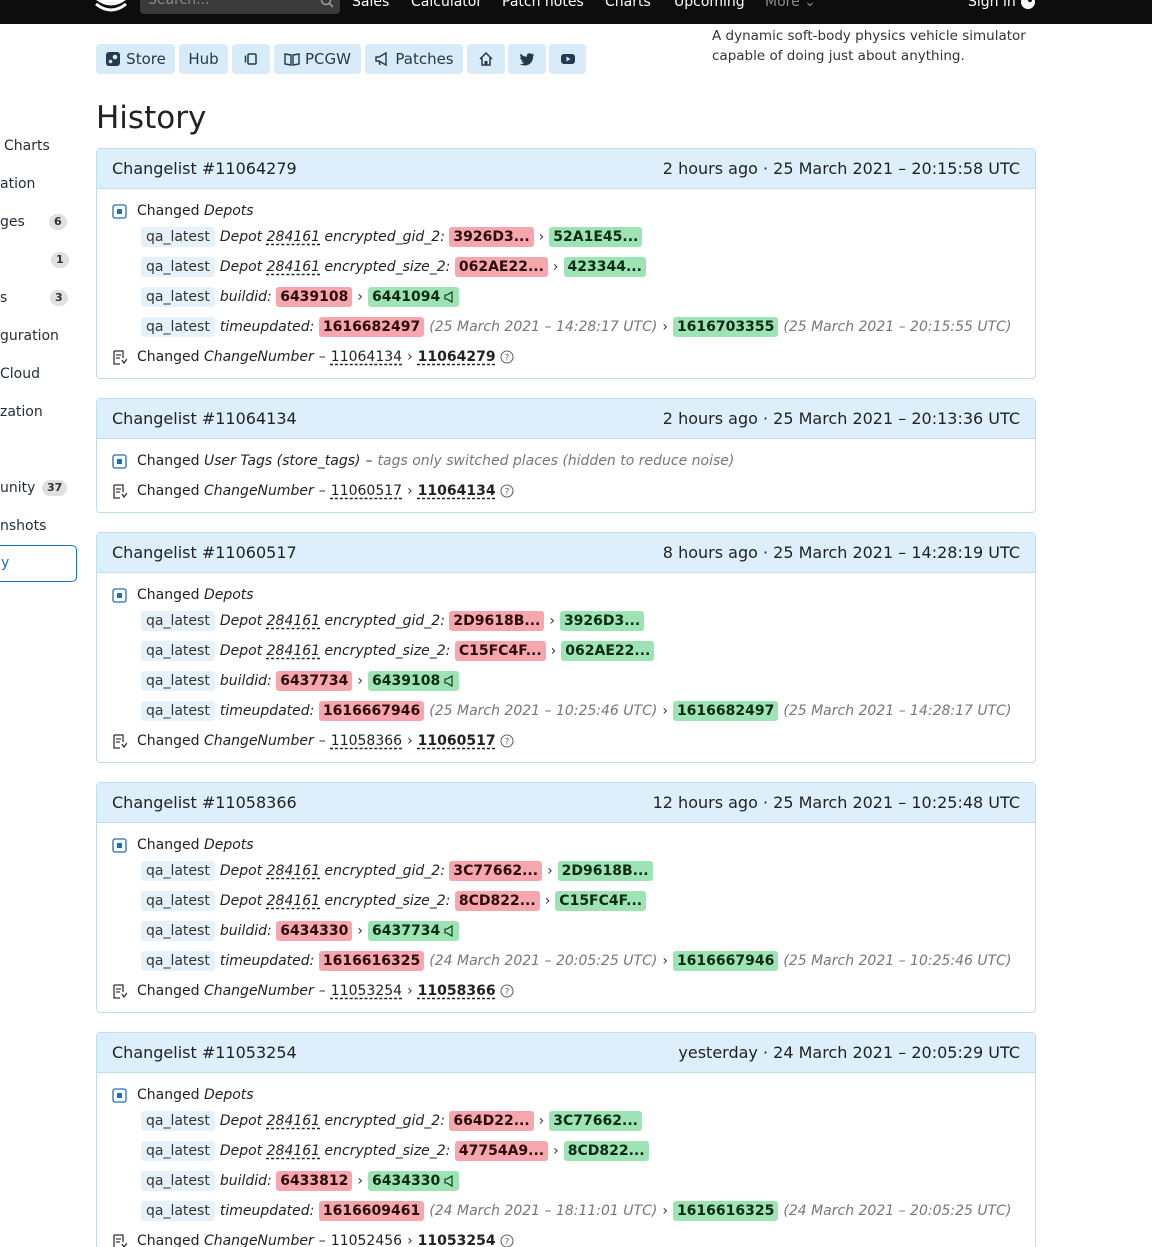  Describe the element at coordinates (628, 5) in the screenshot. I see `nav-charts: Charts` at that location.